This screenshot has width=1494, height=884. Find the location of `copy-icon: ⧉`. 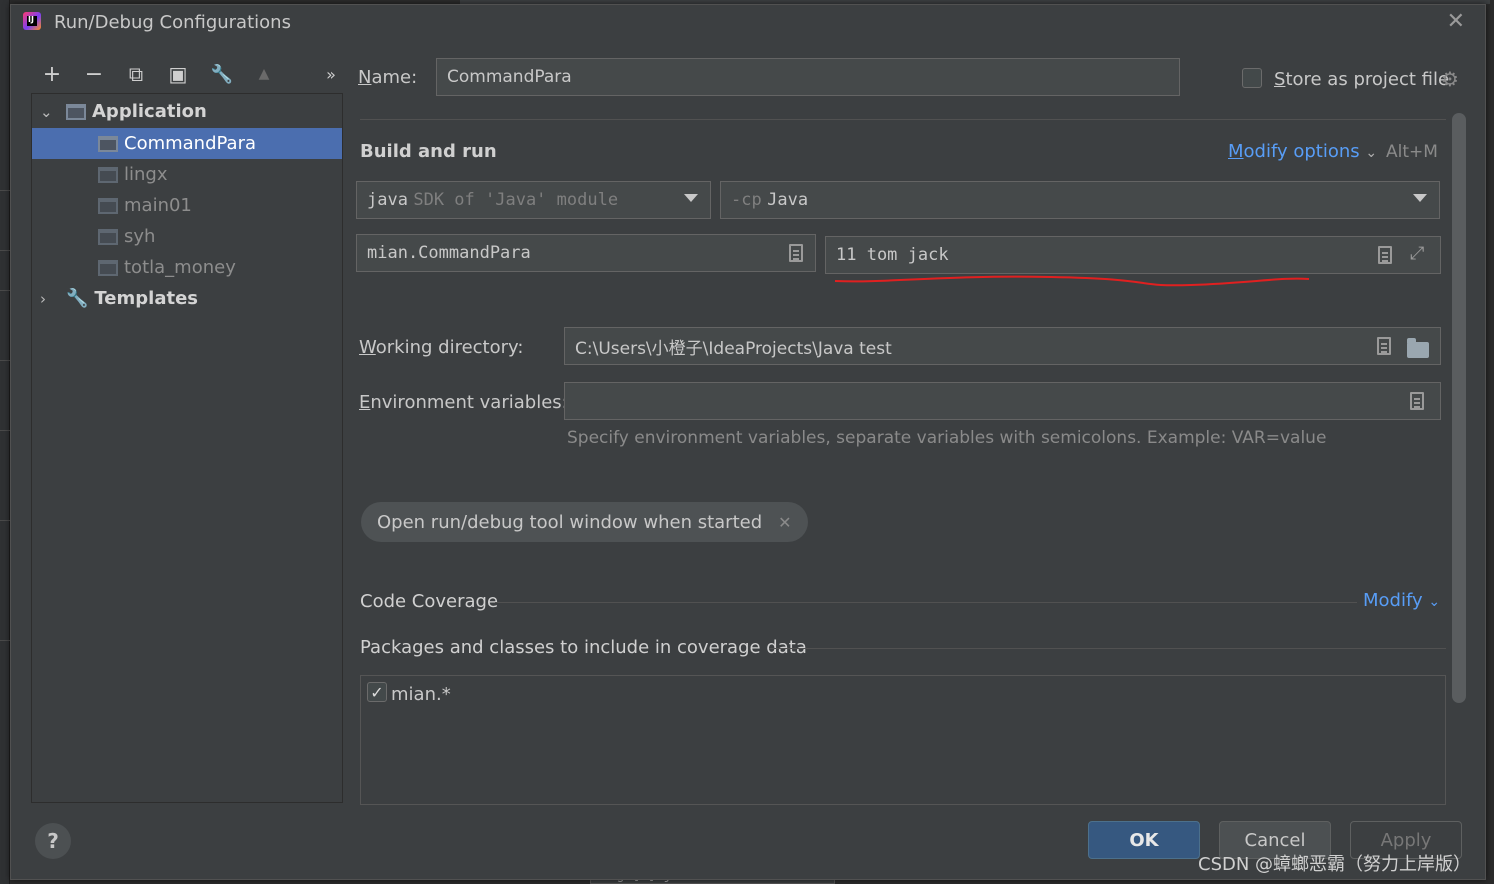

copy-icon: ⧉ is located at coordinates (136, 74).